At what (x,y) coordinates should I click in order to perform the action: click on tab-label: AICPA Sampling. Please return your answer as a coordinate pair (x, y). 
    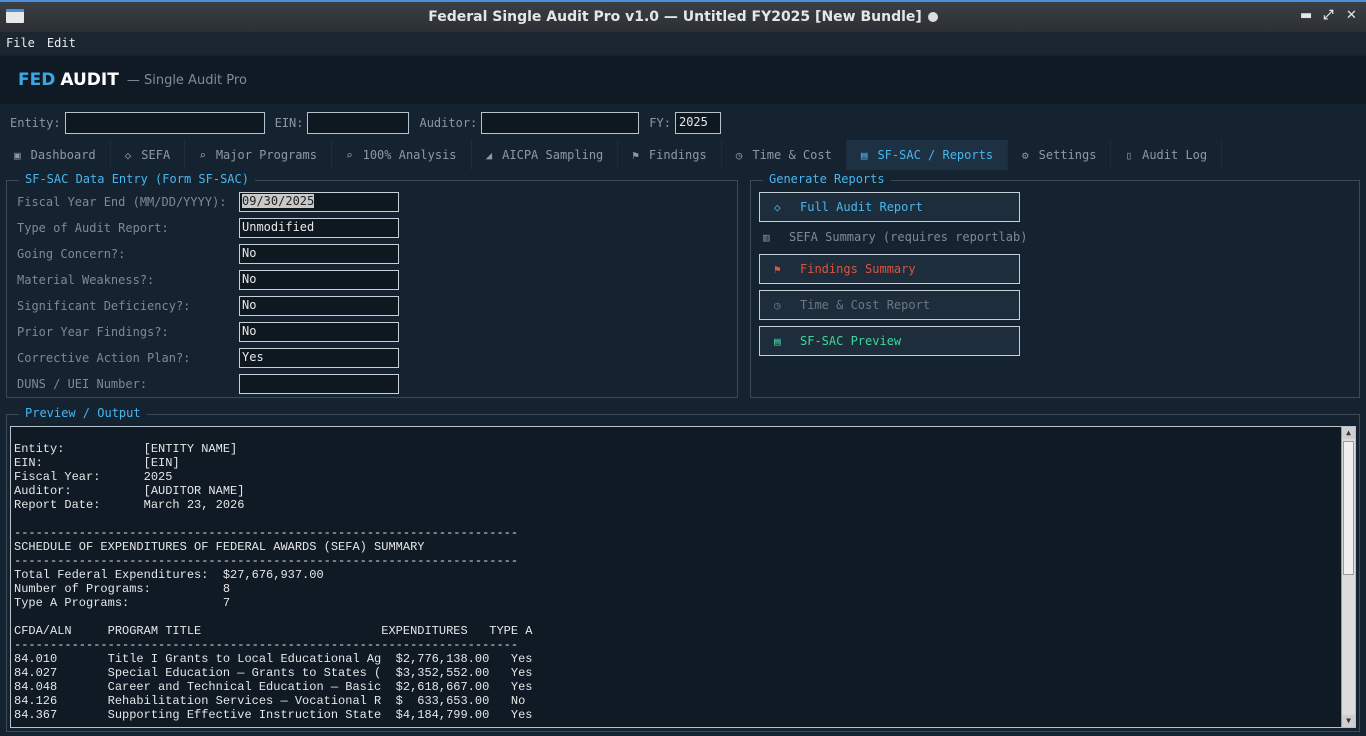
    Looking at the image, I should click on (553, 155).